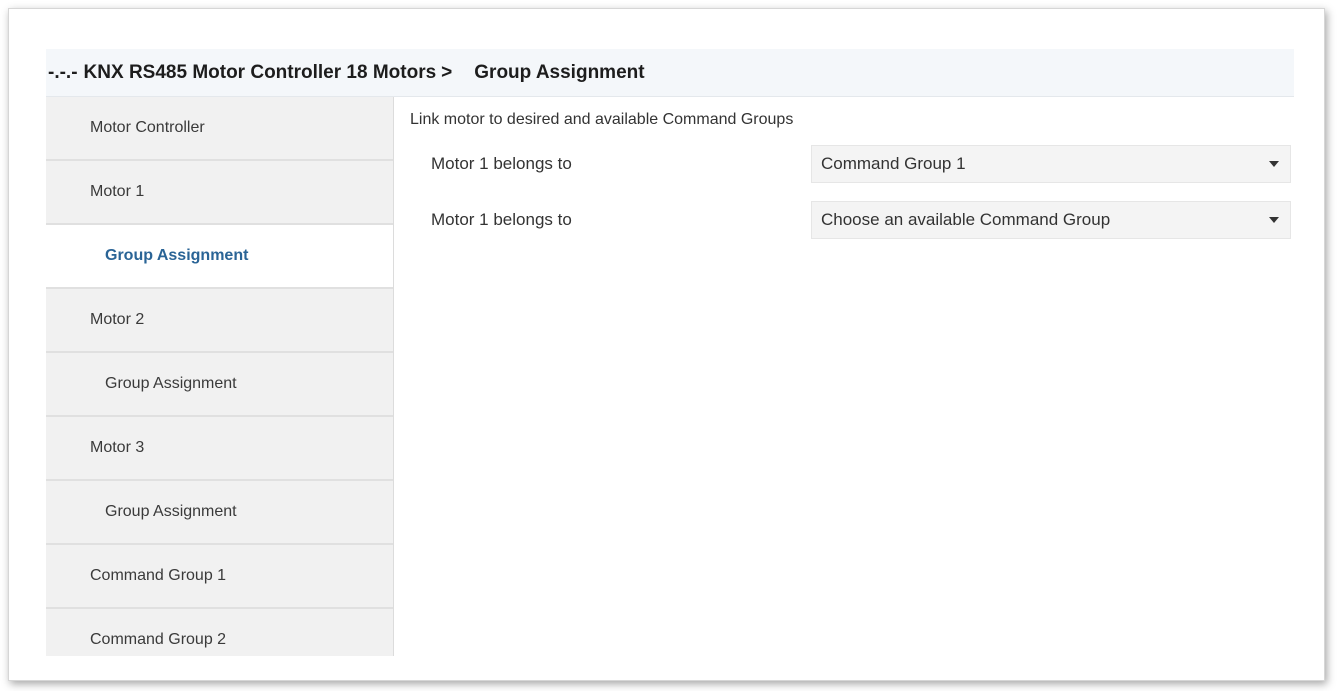 The image size is (1337, 691). What do you see at coordinates (260, 73) in the screenshot?
I see `breadcrumb-device: KNX RS485 Motor Controller 18 Motors` at bounding box center [260, 73].